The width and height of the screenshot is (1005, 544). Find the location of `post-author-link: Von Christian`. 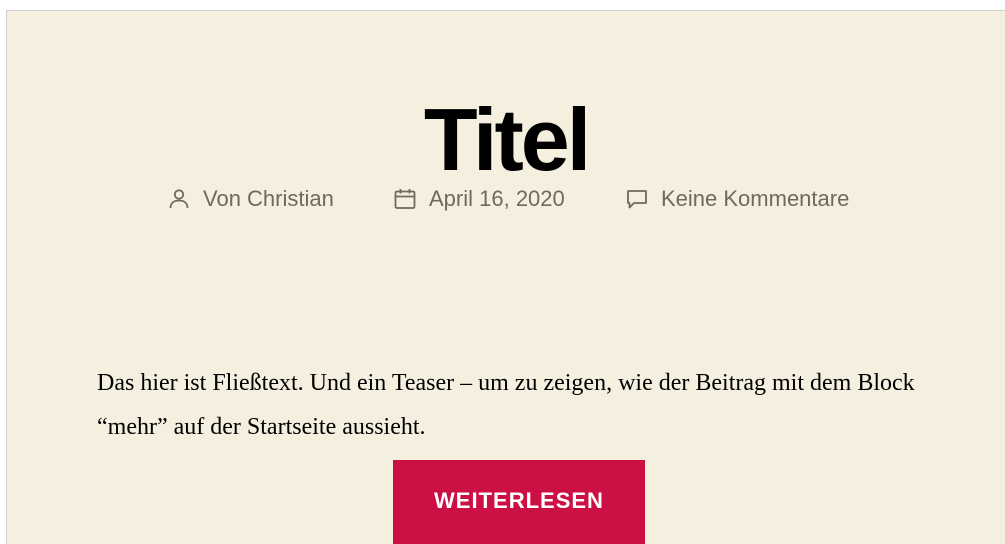

post-author-link: Von Christian is located at coordinates (268, 199).